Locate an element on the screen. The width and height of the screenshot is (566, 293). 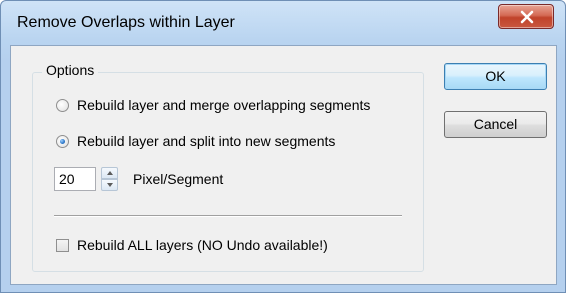
rebuild-all-label: Rebuild ALL layers (NO Undo available!) is located at coordinates (202, 245).